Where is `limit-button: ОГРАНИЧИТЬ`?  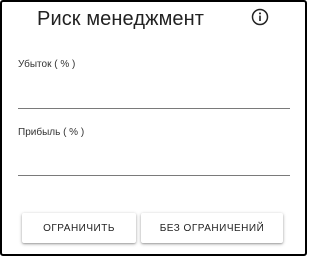
limit-button: ОГРАНИЧИТЬ is located at coordinates (79, 228).